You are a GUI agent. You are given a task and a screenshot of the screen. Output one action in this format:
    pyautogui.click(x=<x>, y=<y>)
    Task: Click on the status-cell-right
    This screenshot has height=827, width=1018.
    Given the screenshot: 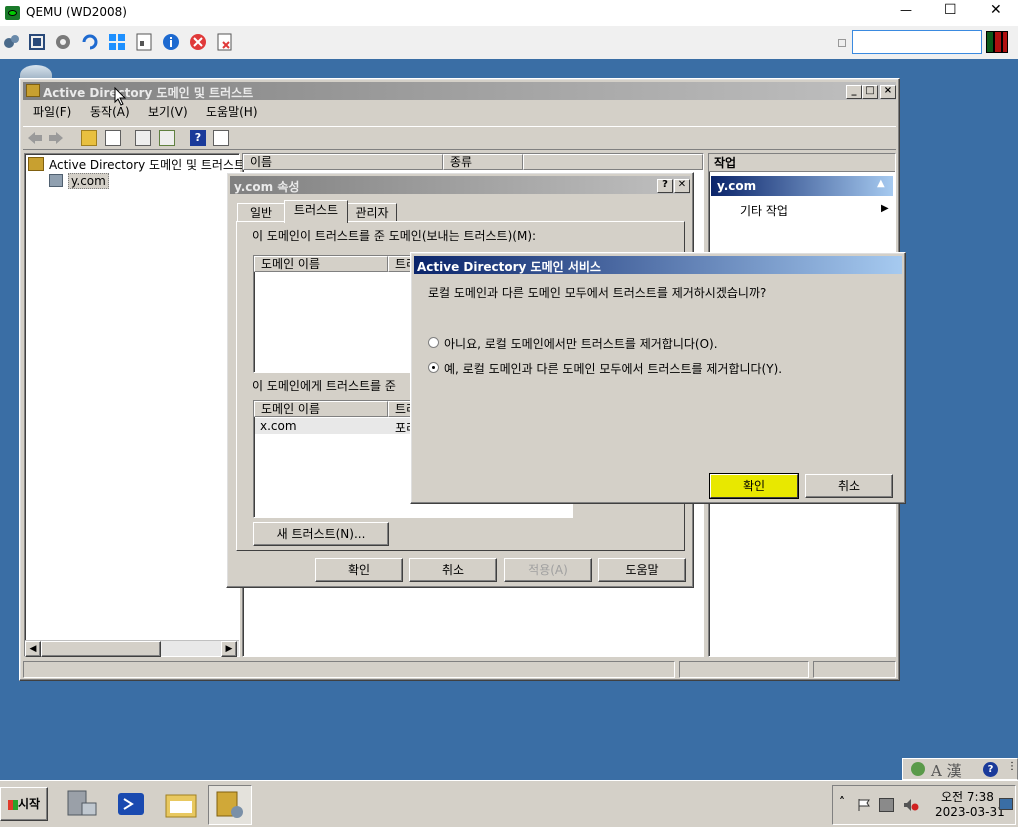 What is the action you would take?
    pyautogui.click(x=854, y=669)
    